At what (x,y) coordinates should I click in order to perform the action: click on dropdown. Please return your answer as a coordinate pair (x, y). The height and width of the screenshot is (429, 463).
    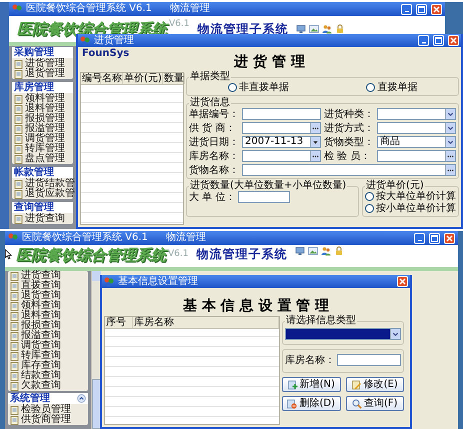
    Looking at the image, I should click on (343, 334).